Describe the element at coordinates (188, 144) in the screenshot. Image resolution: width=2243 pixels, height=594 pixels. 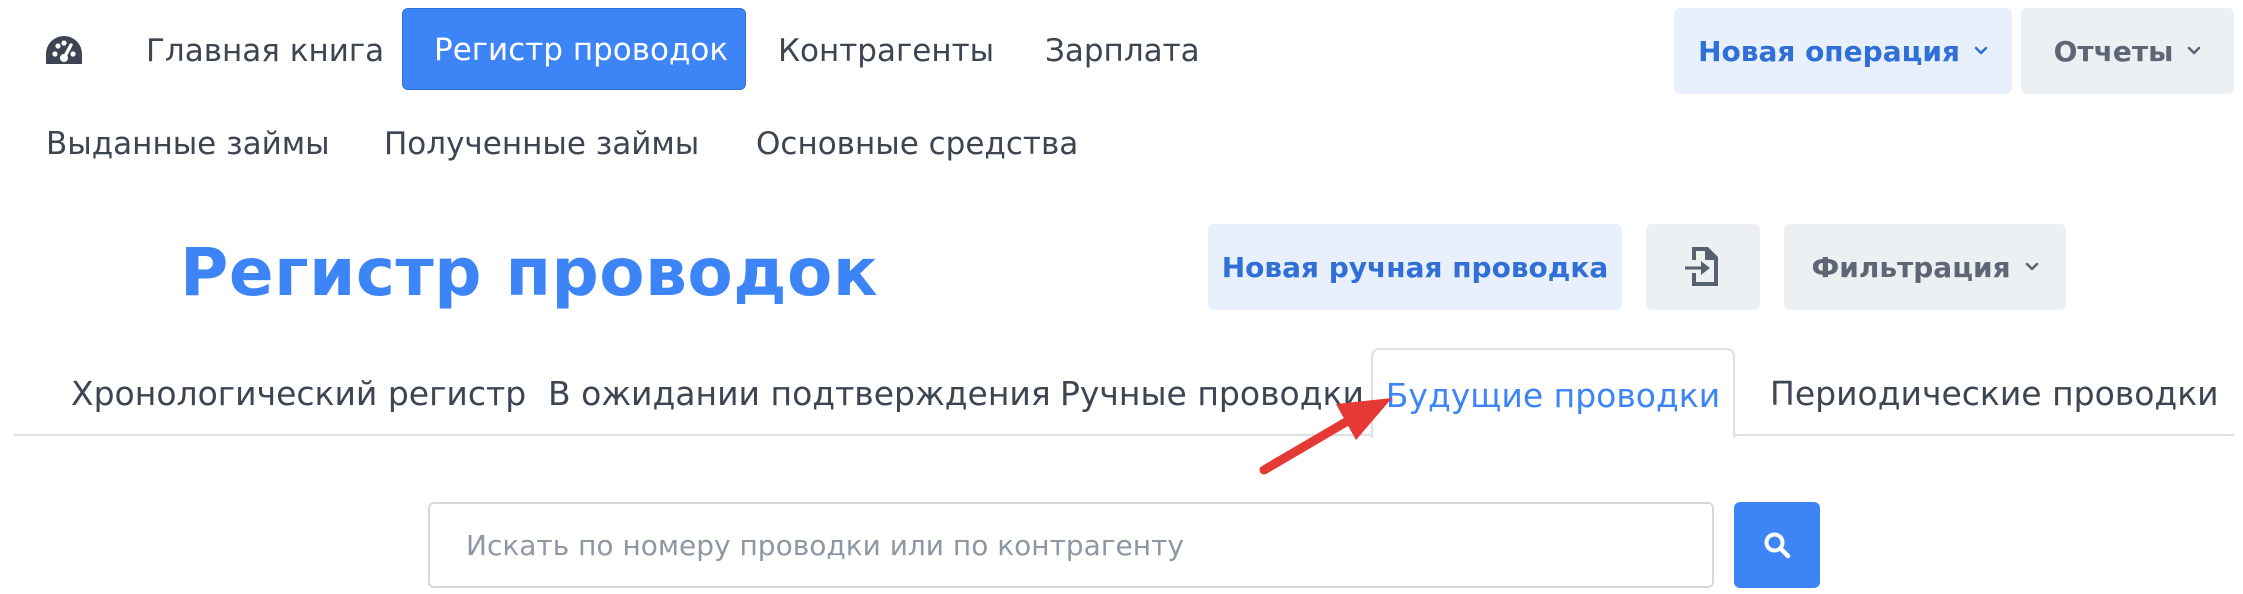
I see `nav-link-issued-loans: Выданные займы` at that location.